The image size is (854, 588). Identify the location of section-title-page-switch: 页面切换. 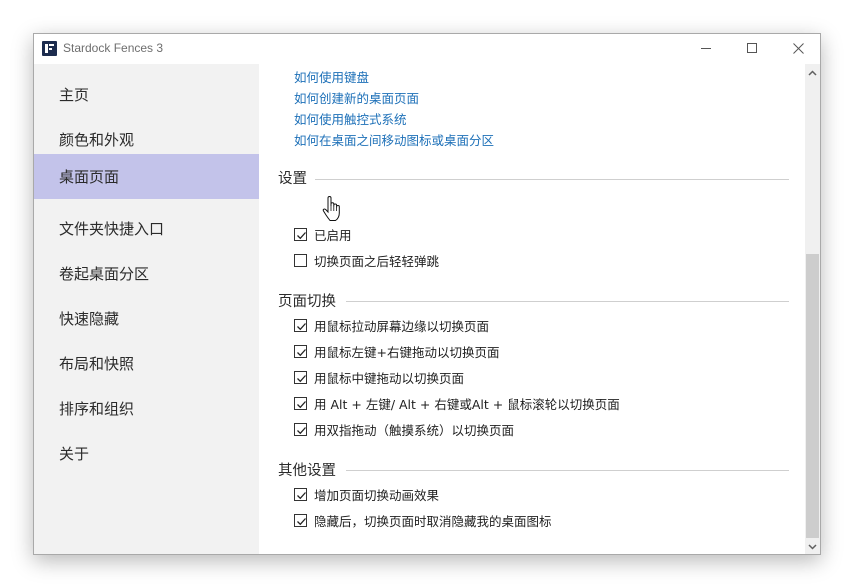
(307, 302).